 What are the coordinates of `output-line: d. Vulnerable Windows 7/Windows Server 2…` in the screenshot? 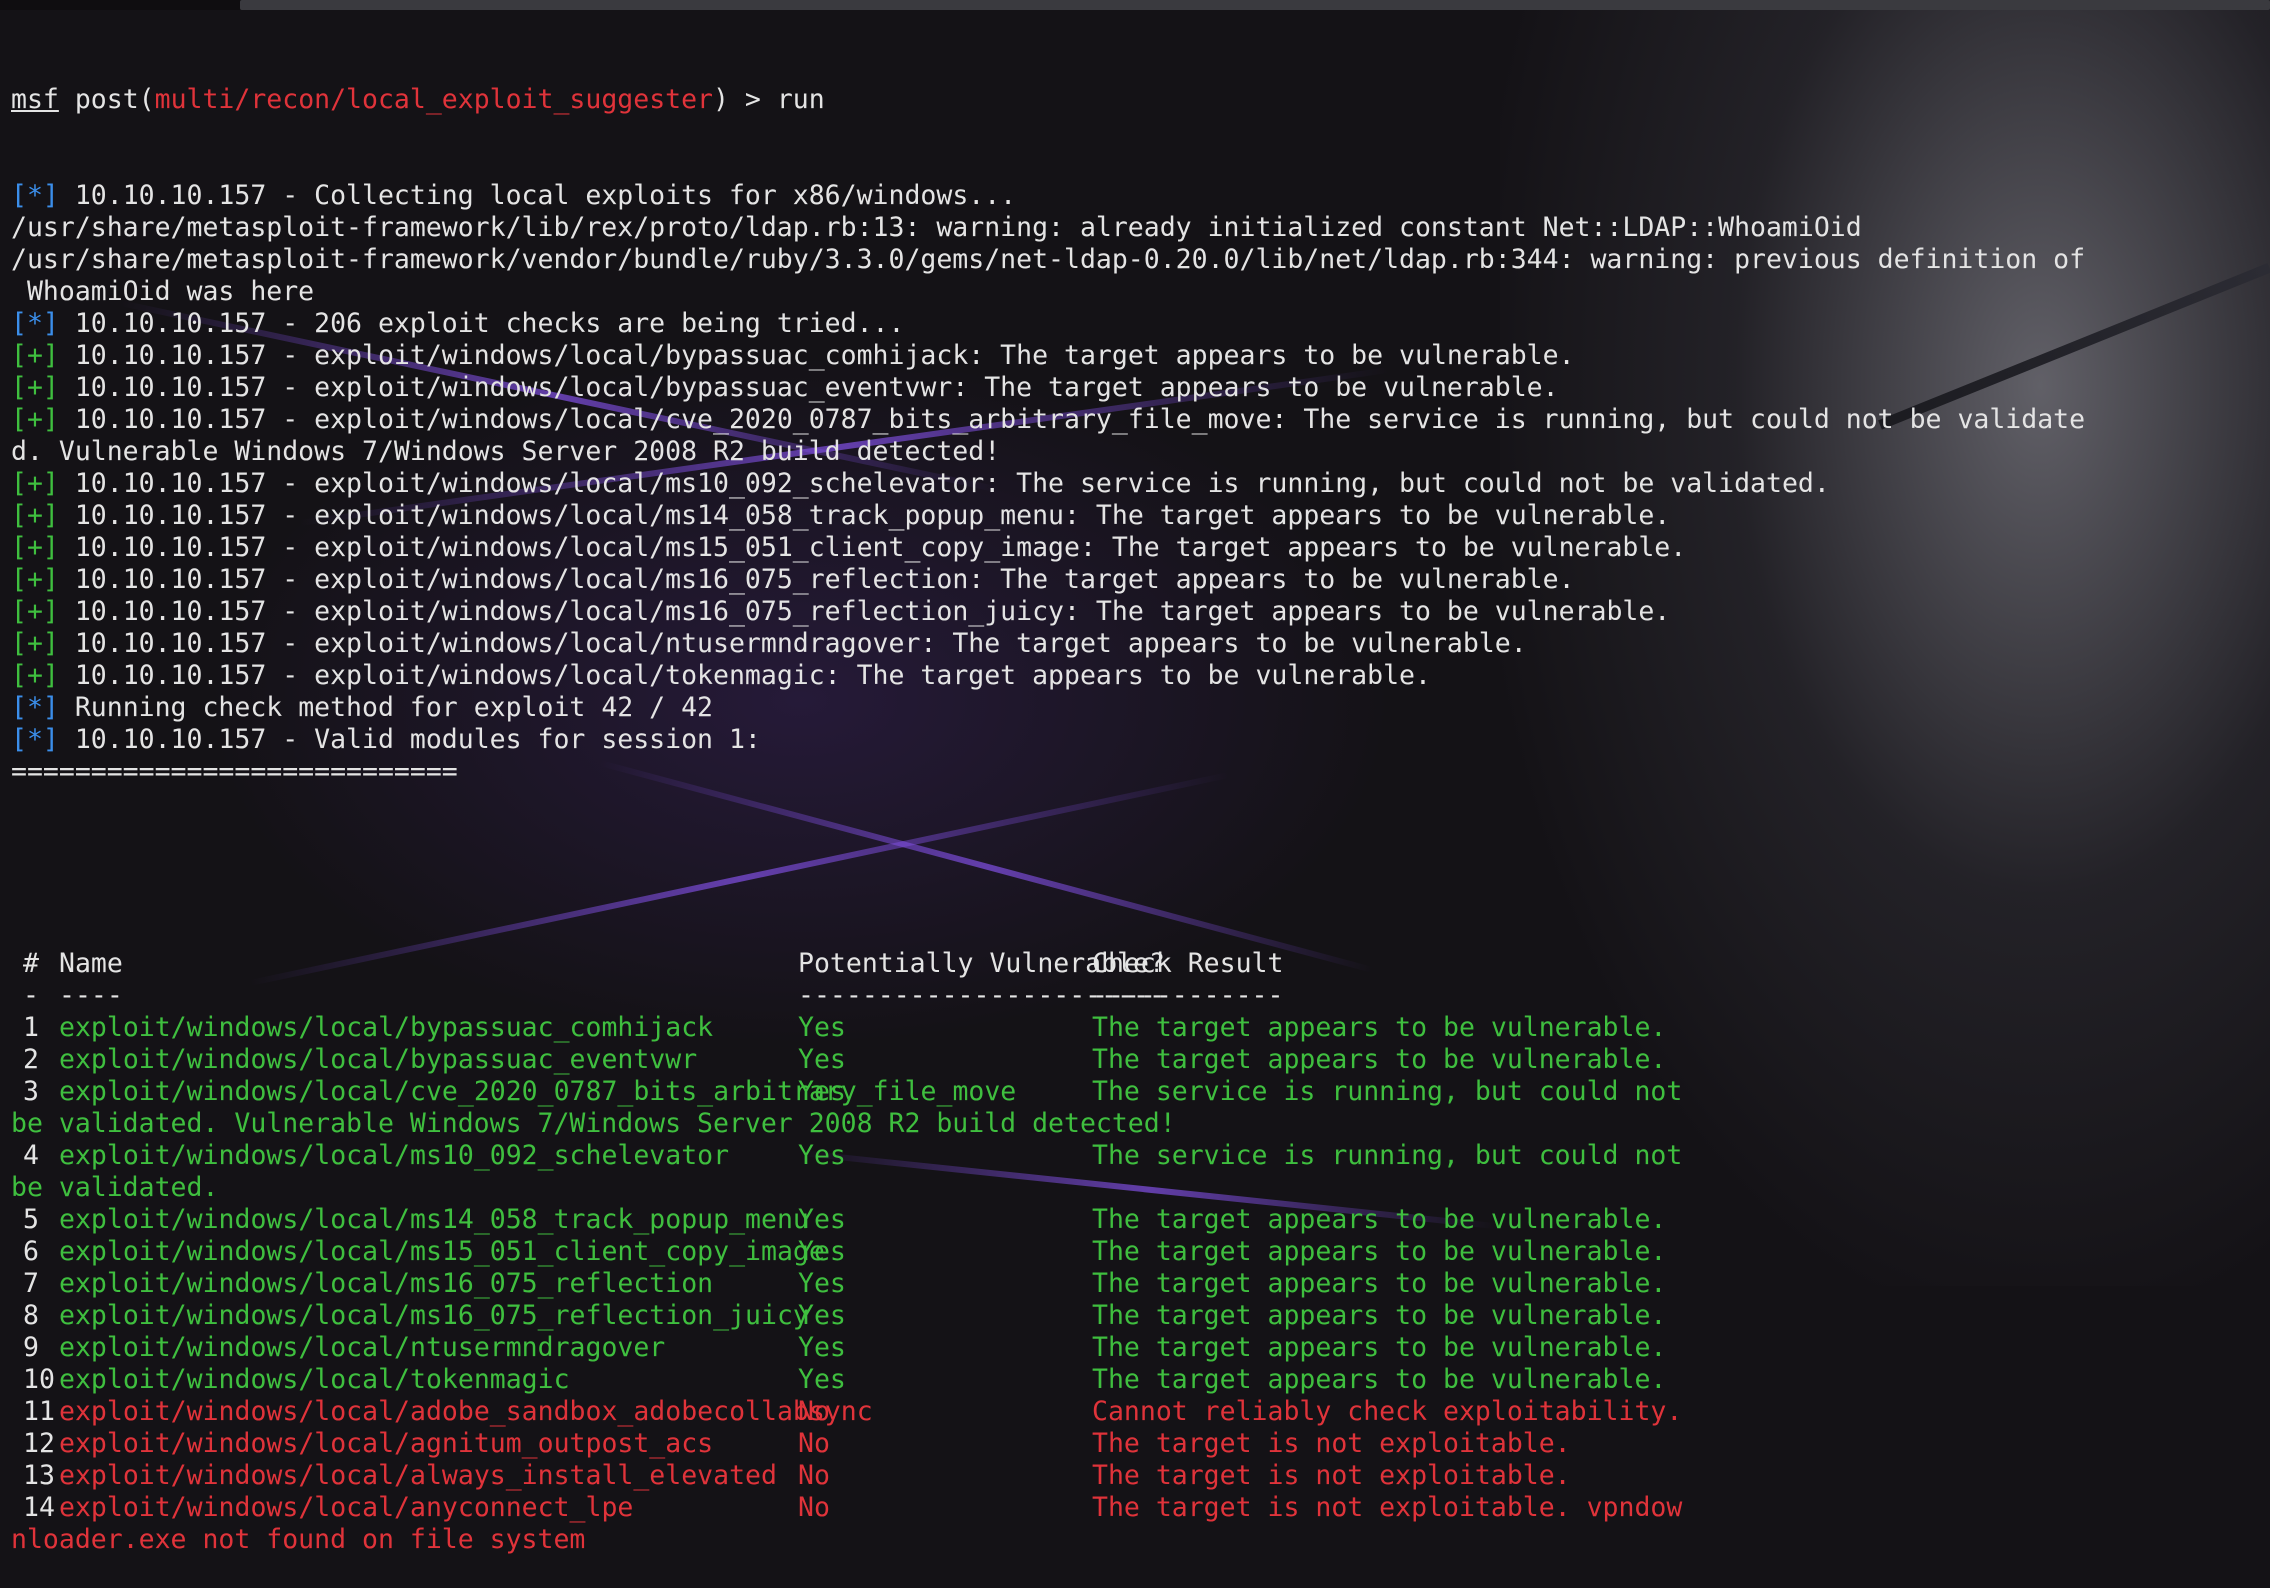 It's located at (1135, 452).